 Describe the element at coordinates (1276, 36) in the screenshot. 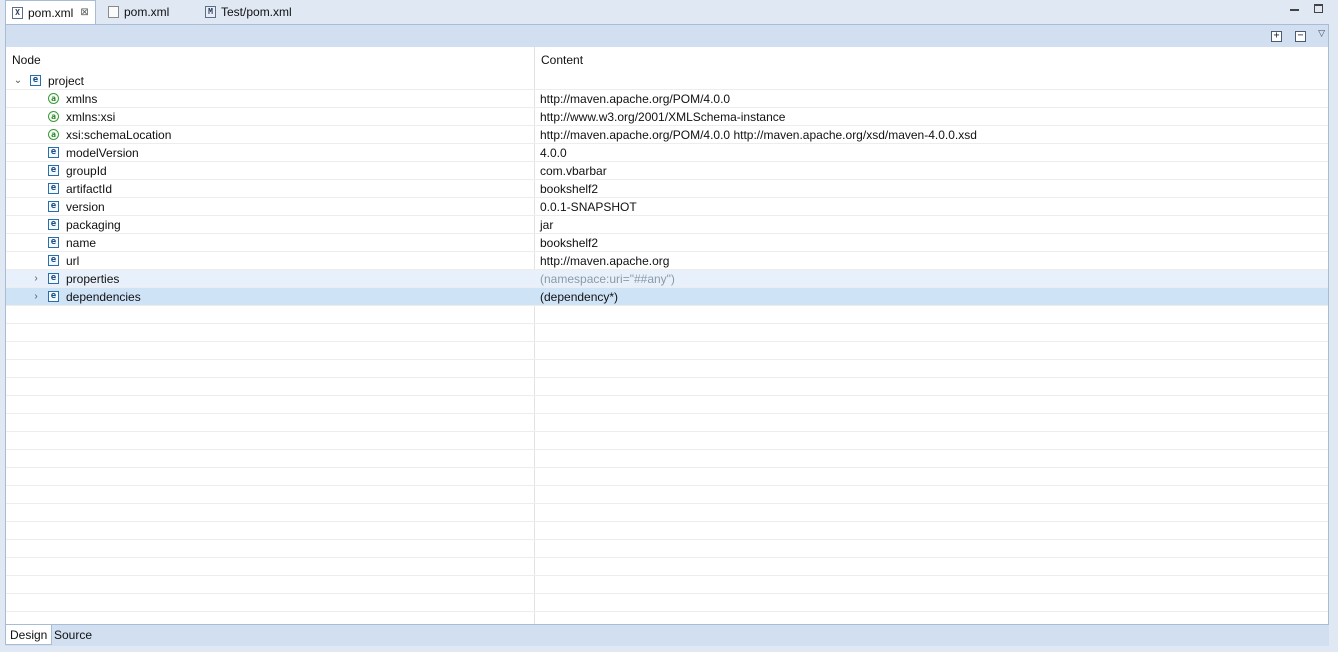

I see `expand-all-button: +` at that location.